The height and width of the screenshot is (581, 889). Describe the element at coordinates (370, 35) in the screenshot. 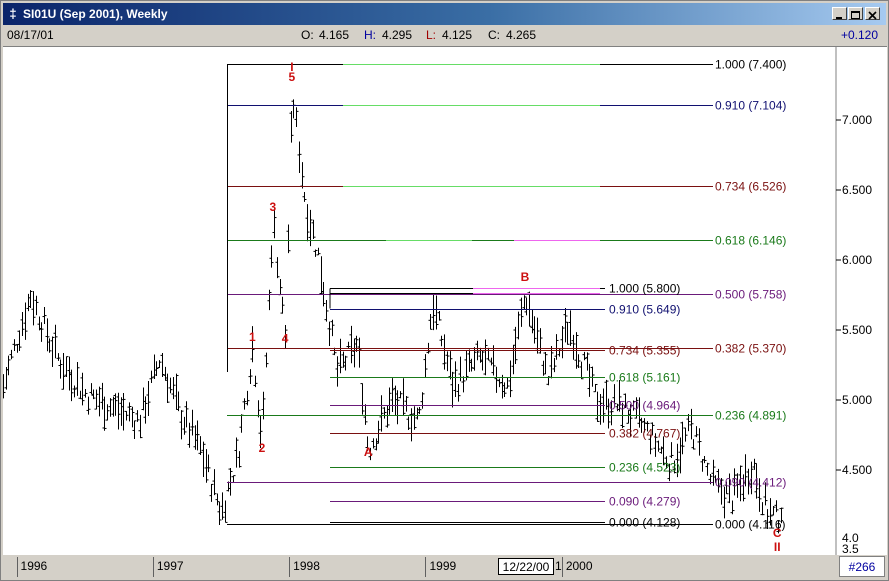

I see `high-label: H:` at that location.